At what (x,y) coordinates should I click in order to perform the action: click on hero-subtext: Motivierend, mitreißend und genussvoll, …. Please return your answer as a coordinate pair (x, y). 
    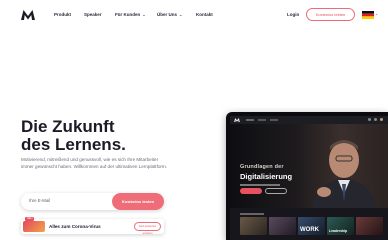
    Looking at the image, I should click on (94, 163).